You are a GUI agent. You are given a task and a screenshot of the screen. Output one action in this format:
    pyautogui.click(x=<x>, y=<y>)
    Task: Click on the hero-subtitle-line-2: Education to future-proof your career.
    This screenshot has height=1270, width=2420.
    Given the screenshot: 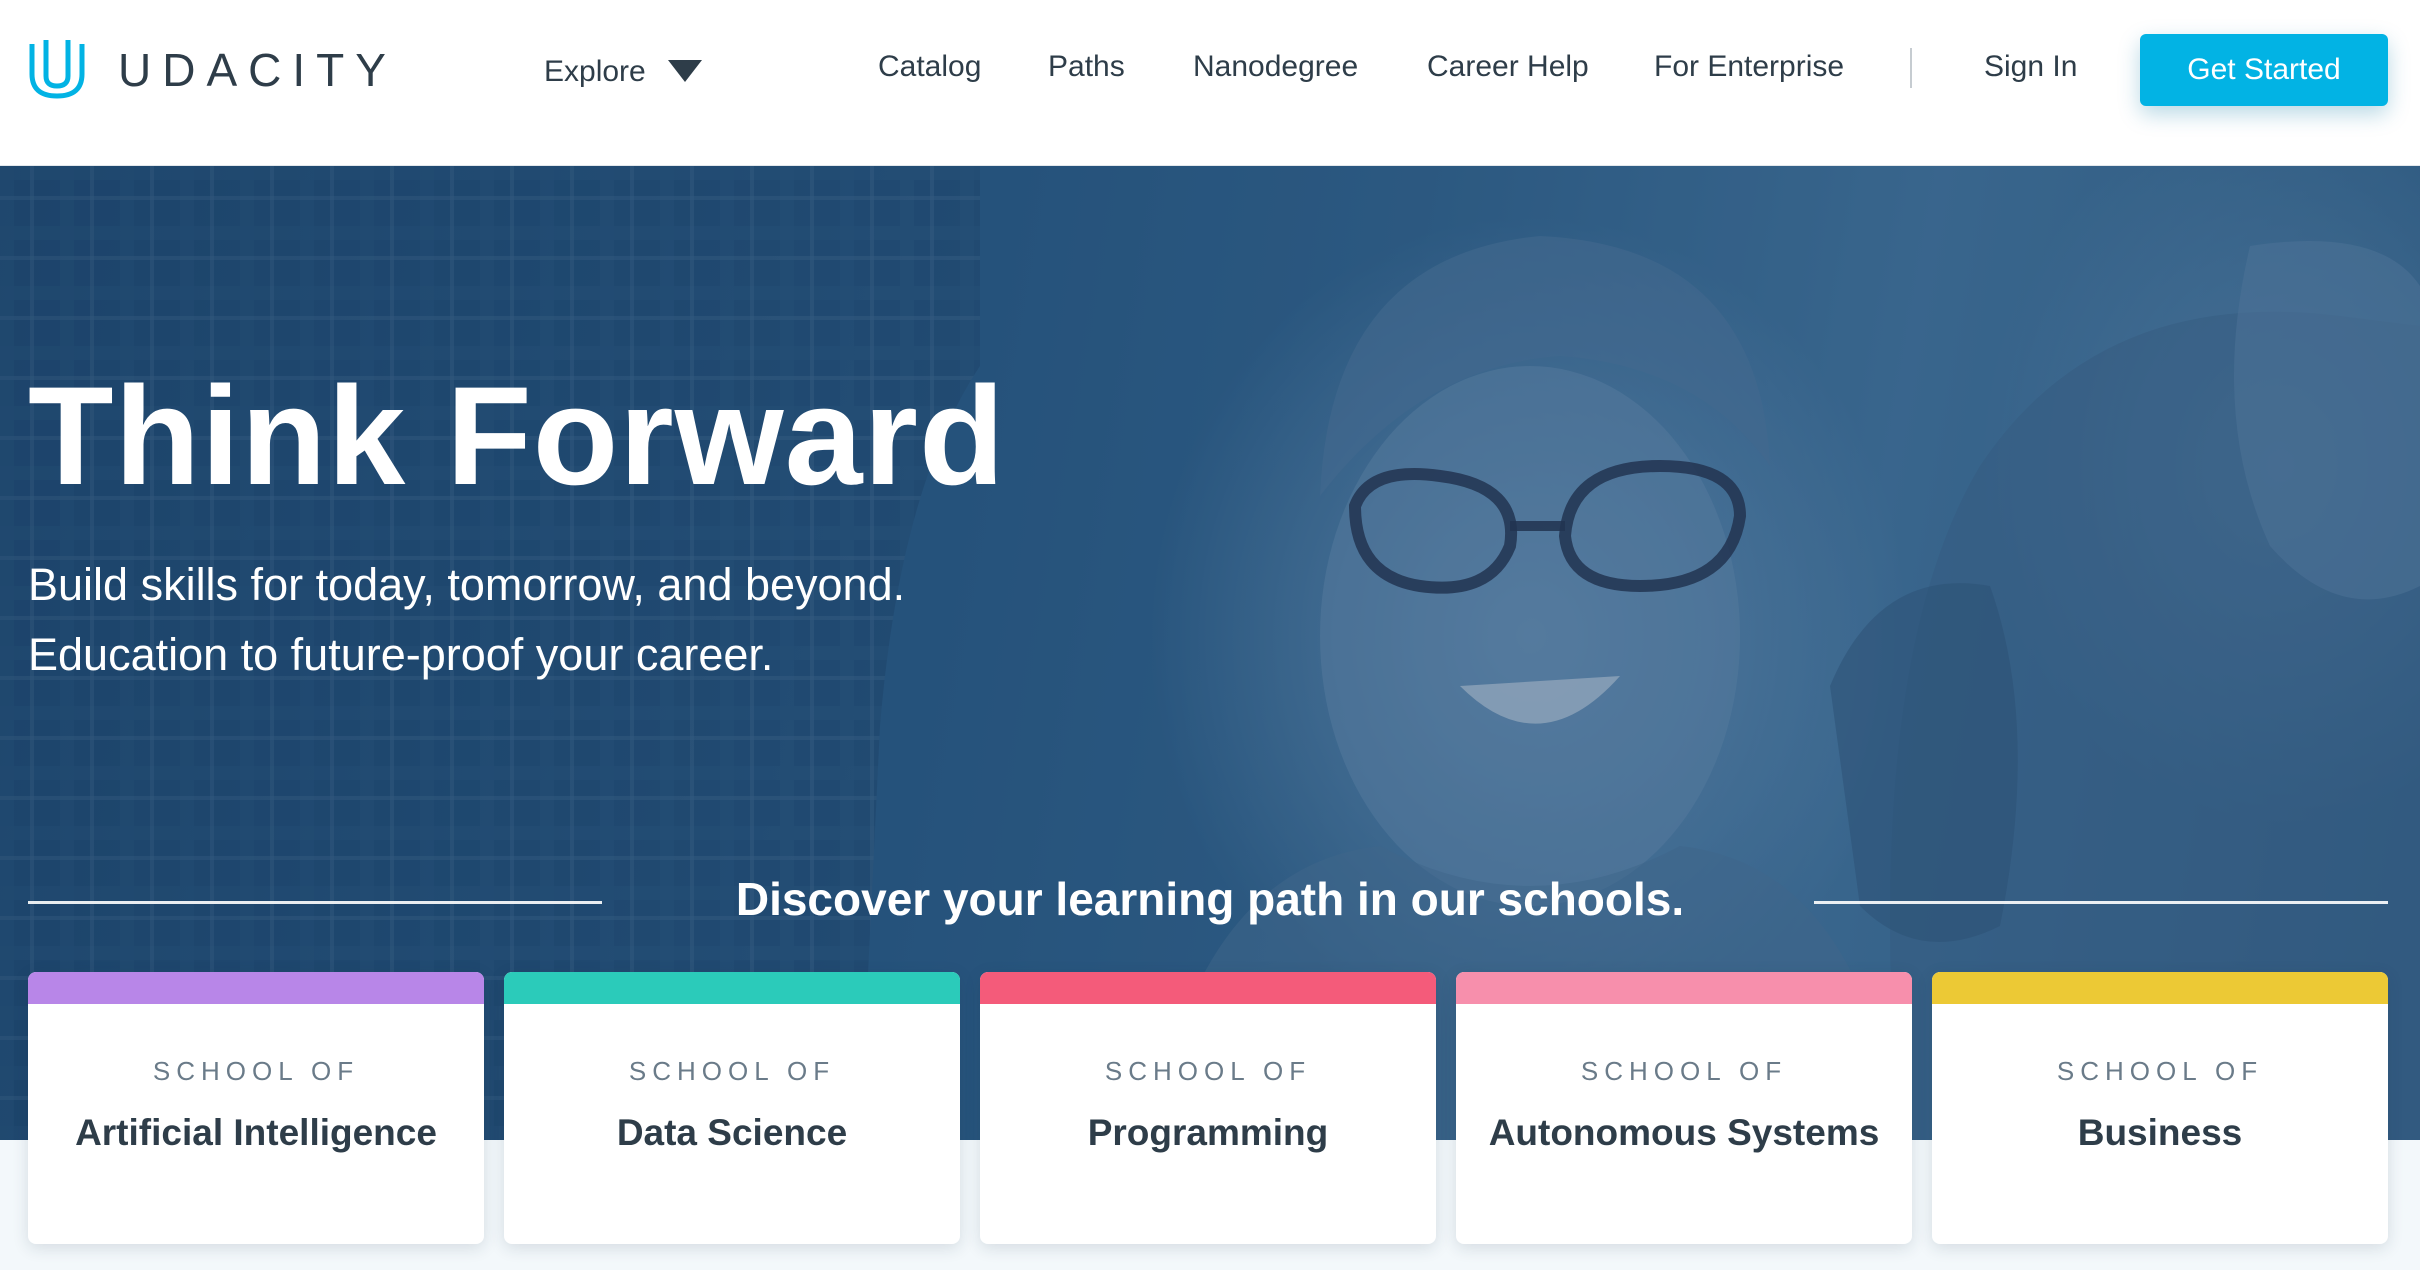 What is the action you would take?
    pyautogui.click(x=401, y=654)
    